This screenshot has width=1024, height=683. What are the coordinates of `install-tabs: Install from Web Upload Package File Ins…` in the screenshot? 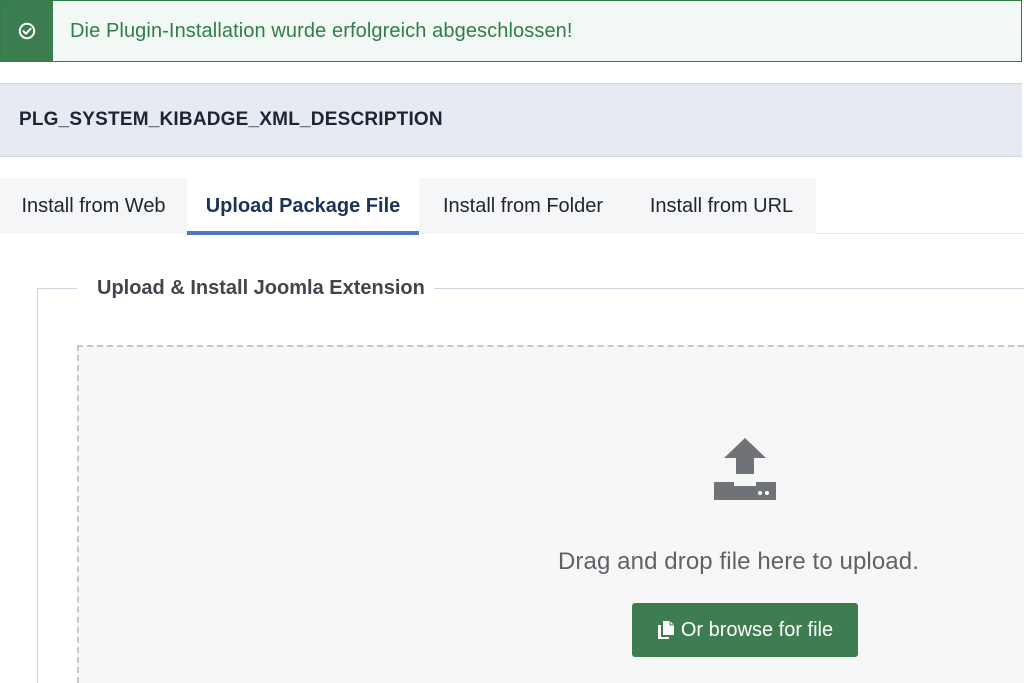 It's located at (512, 206).